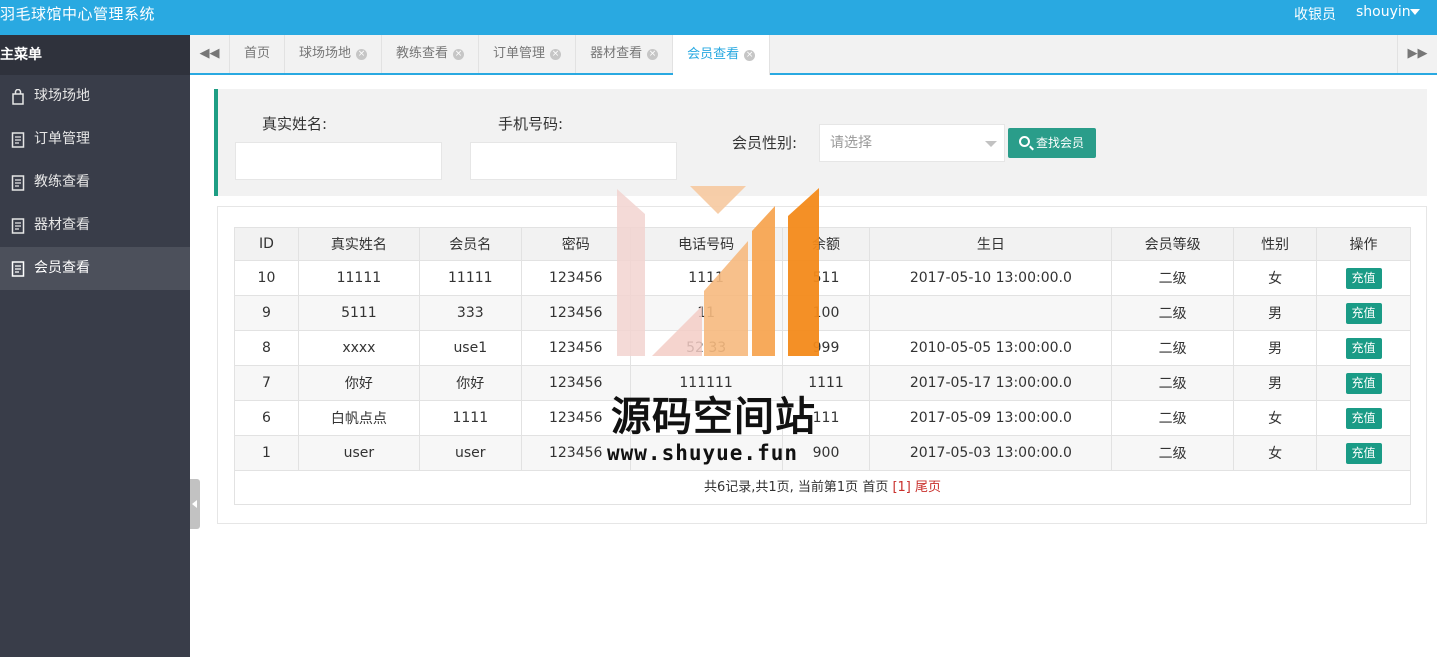 The image size is (1437, 657). I want to click on double-left-arrow-icon: ◀◀, so click(210, 54).